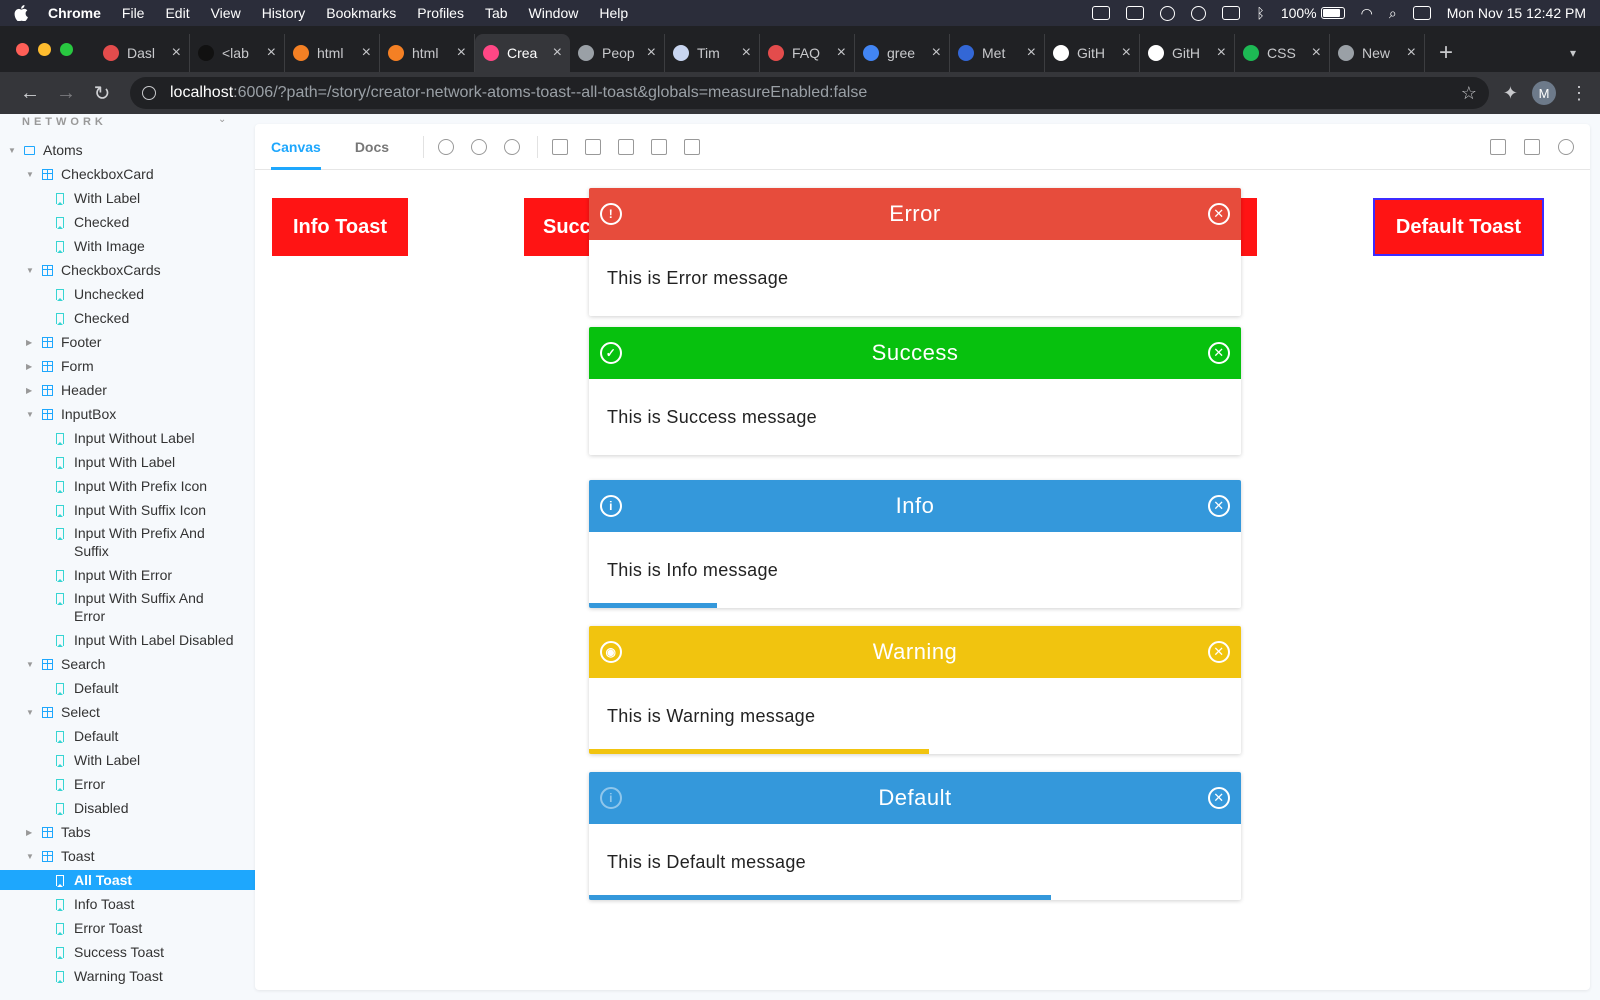 The width and height of the screenshot is (1600, 1000). I want to click on browser-tab: Crea ×, so click(522, 53).